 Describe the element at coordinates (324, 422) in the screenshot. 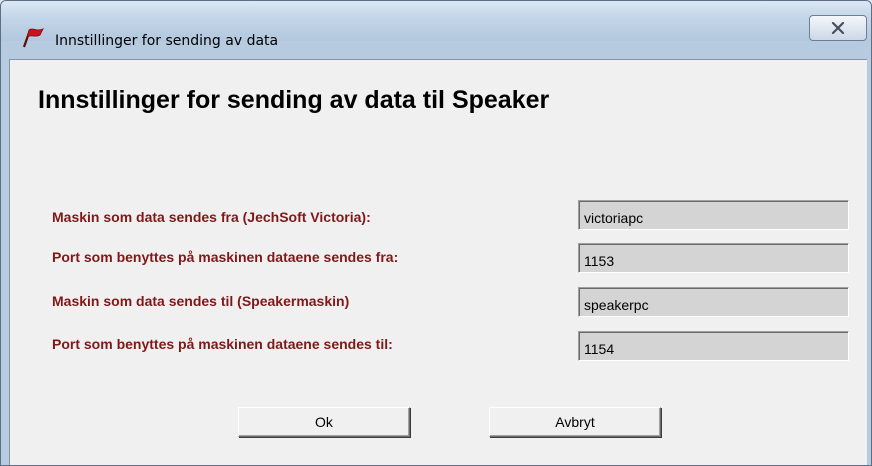

I see `ok-button: Ok` at that location.